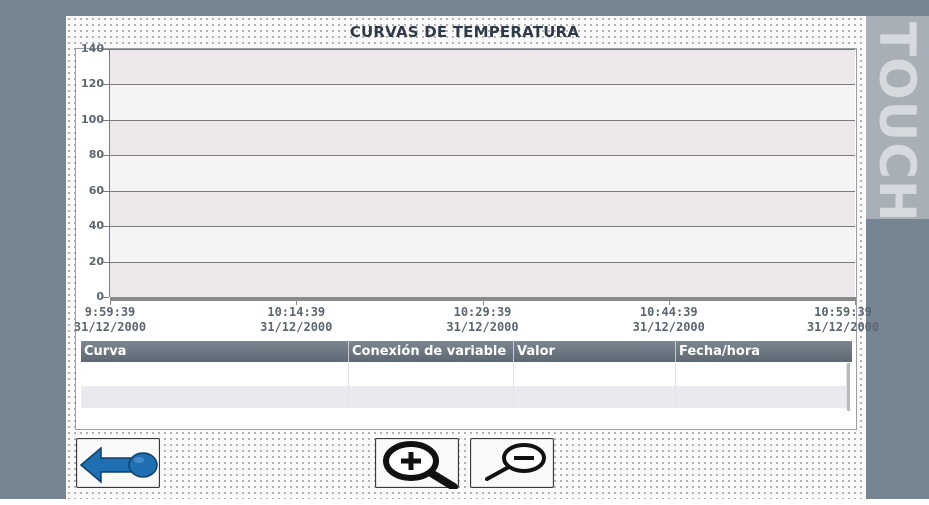 This screenshot has height=505, width=929. Describe the element at coordinates (96, 190) in the screenshot. I see `y-tick-label: 60` at that location.